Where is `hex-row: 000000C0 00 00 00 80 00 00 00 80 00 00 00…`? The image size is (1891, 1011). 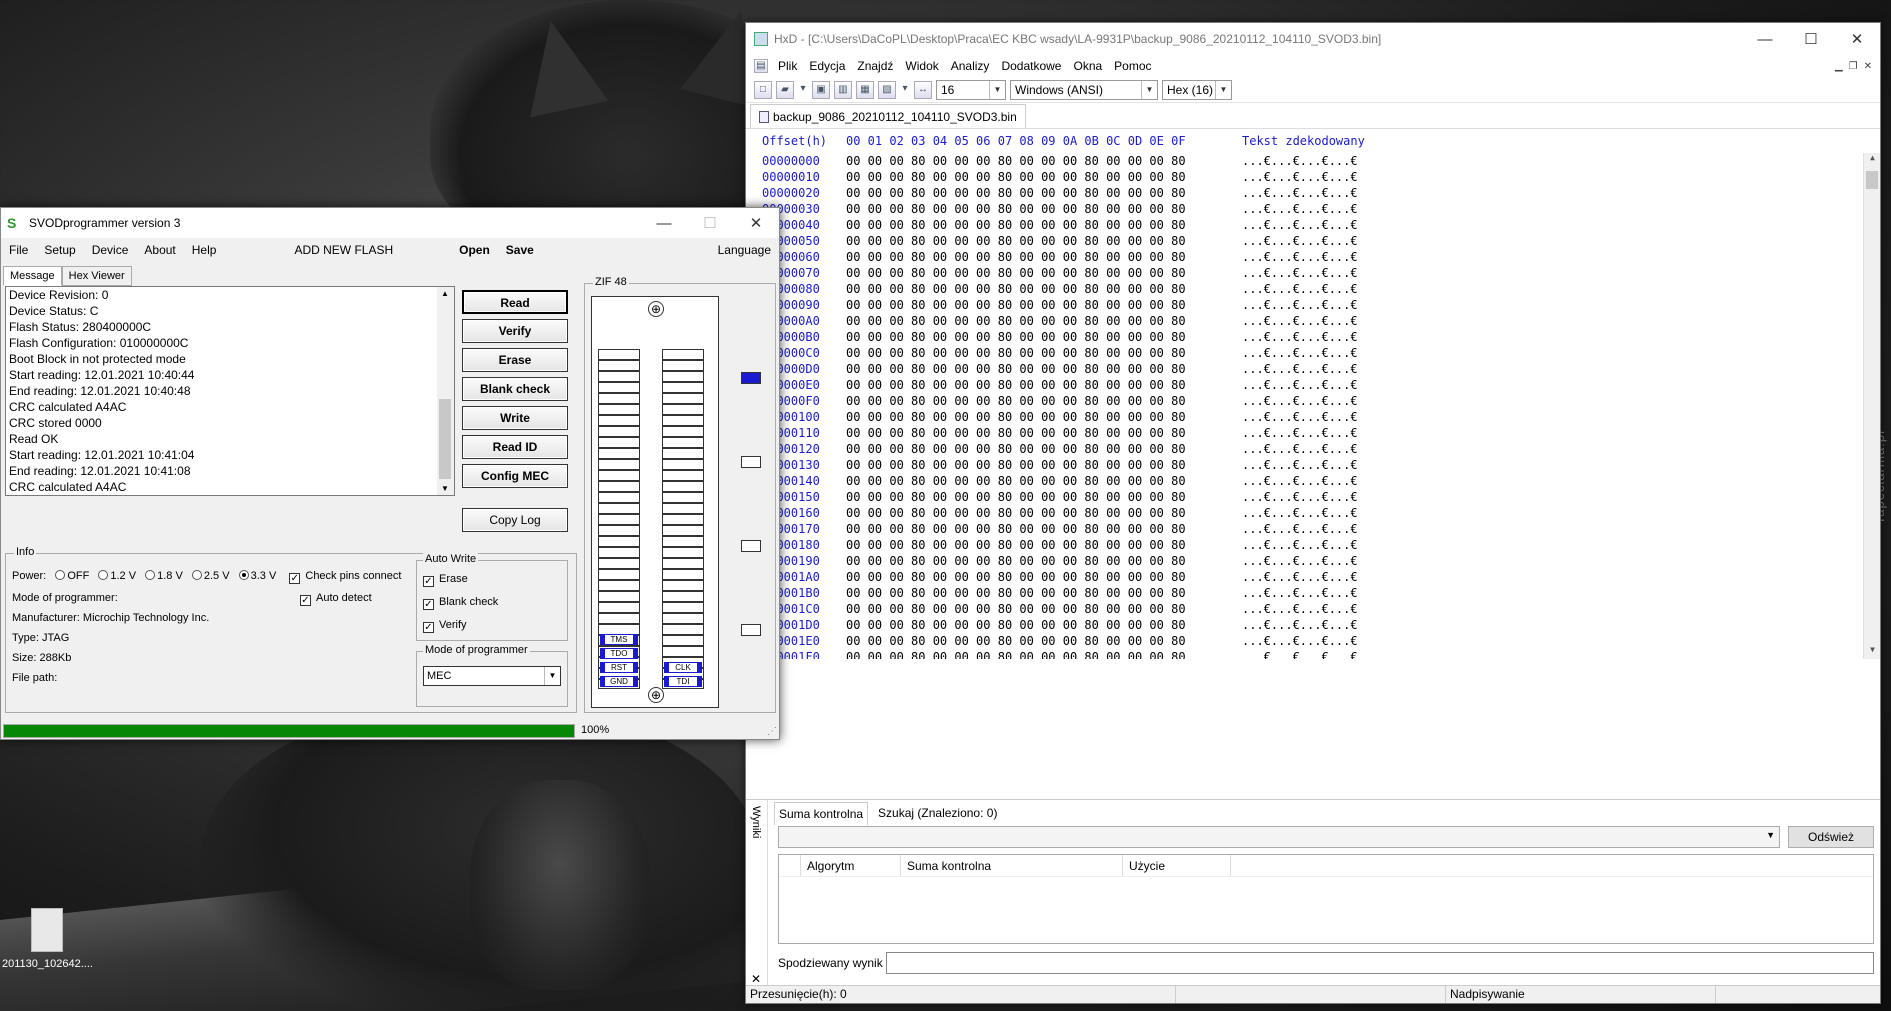 hex-row: 000000C0 00 00 00 80 00 00 00 80 00 00 00… is located at coordinates (1313, 353).